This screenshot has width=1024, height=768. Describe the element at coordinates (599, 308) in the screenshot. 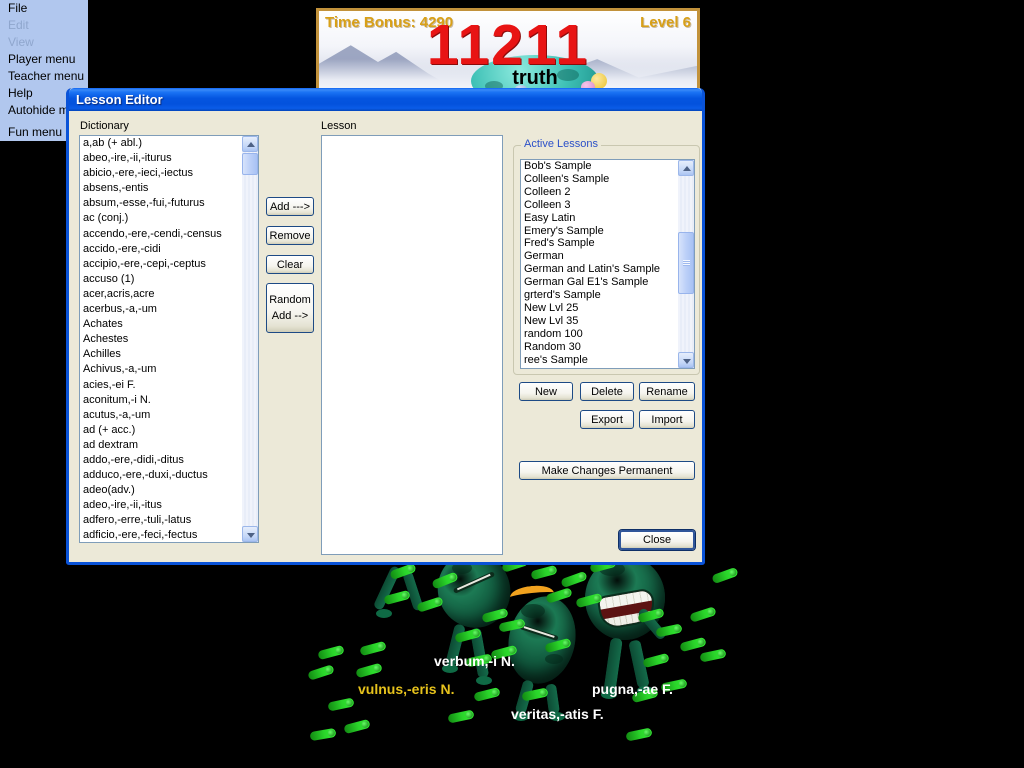

I see `active-lesson-item: New Lvl 25` at that location.